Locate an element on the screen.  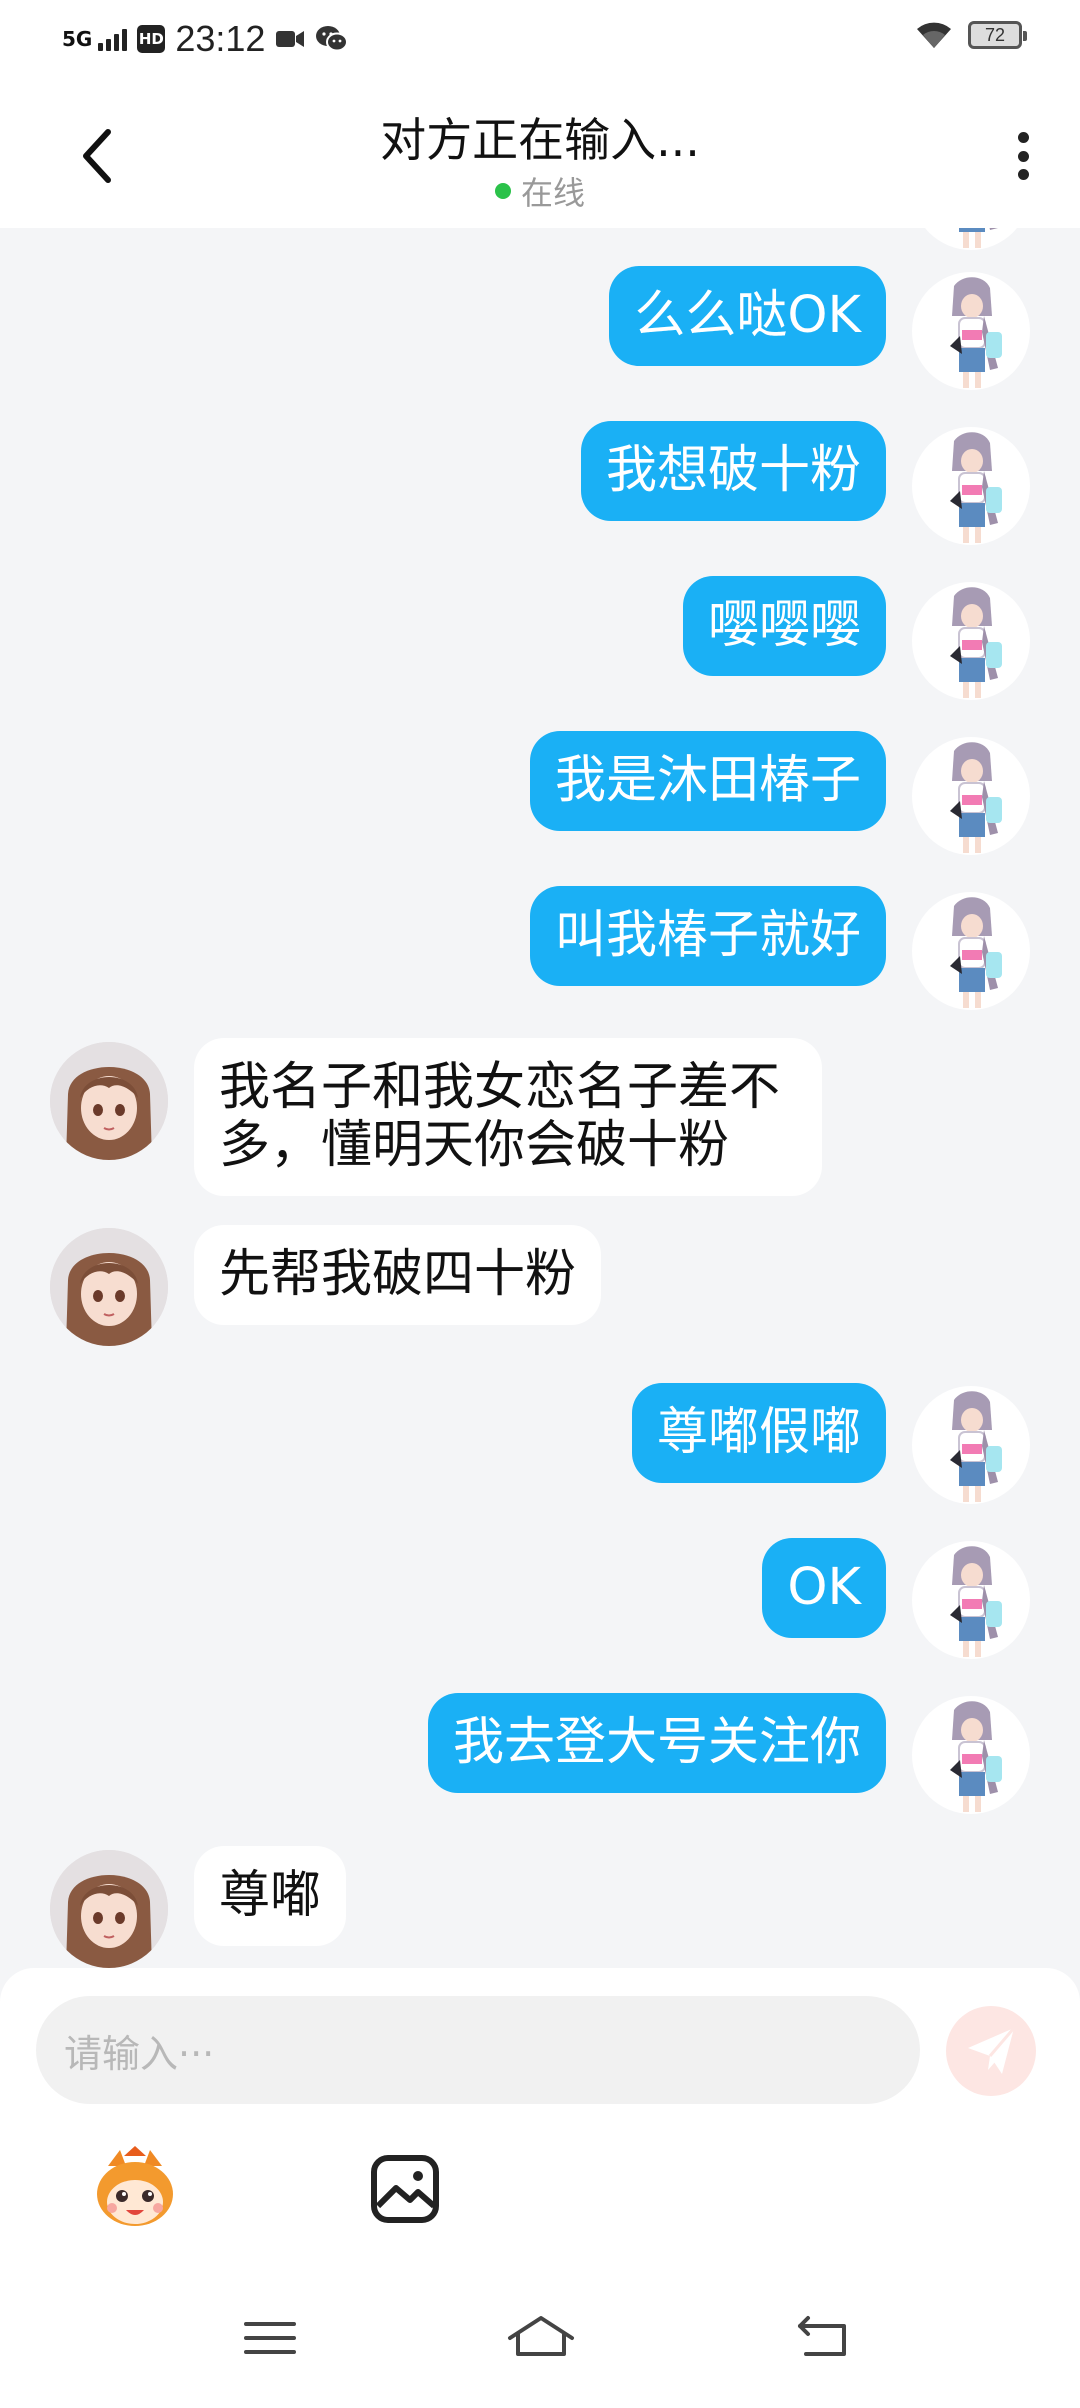
home-icon is located at coordinates (541, 2338).